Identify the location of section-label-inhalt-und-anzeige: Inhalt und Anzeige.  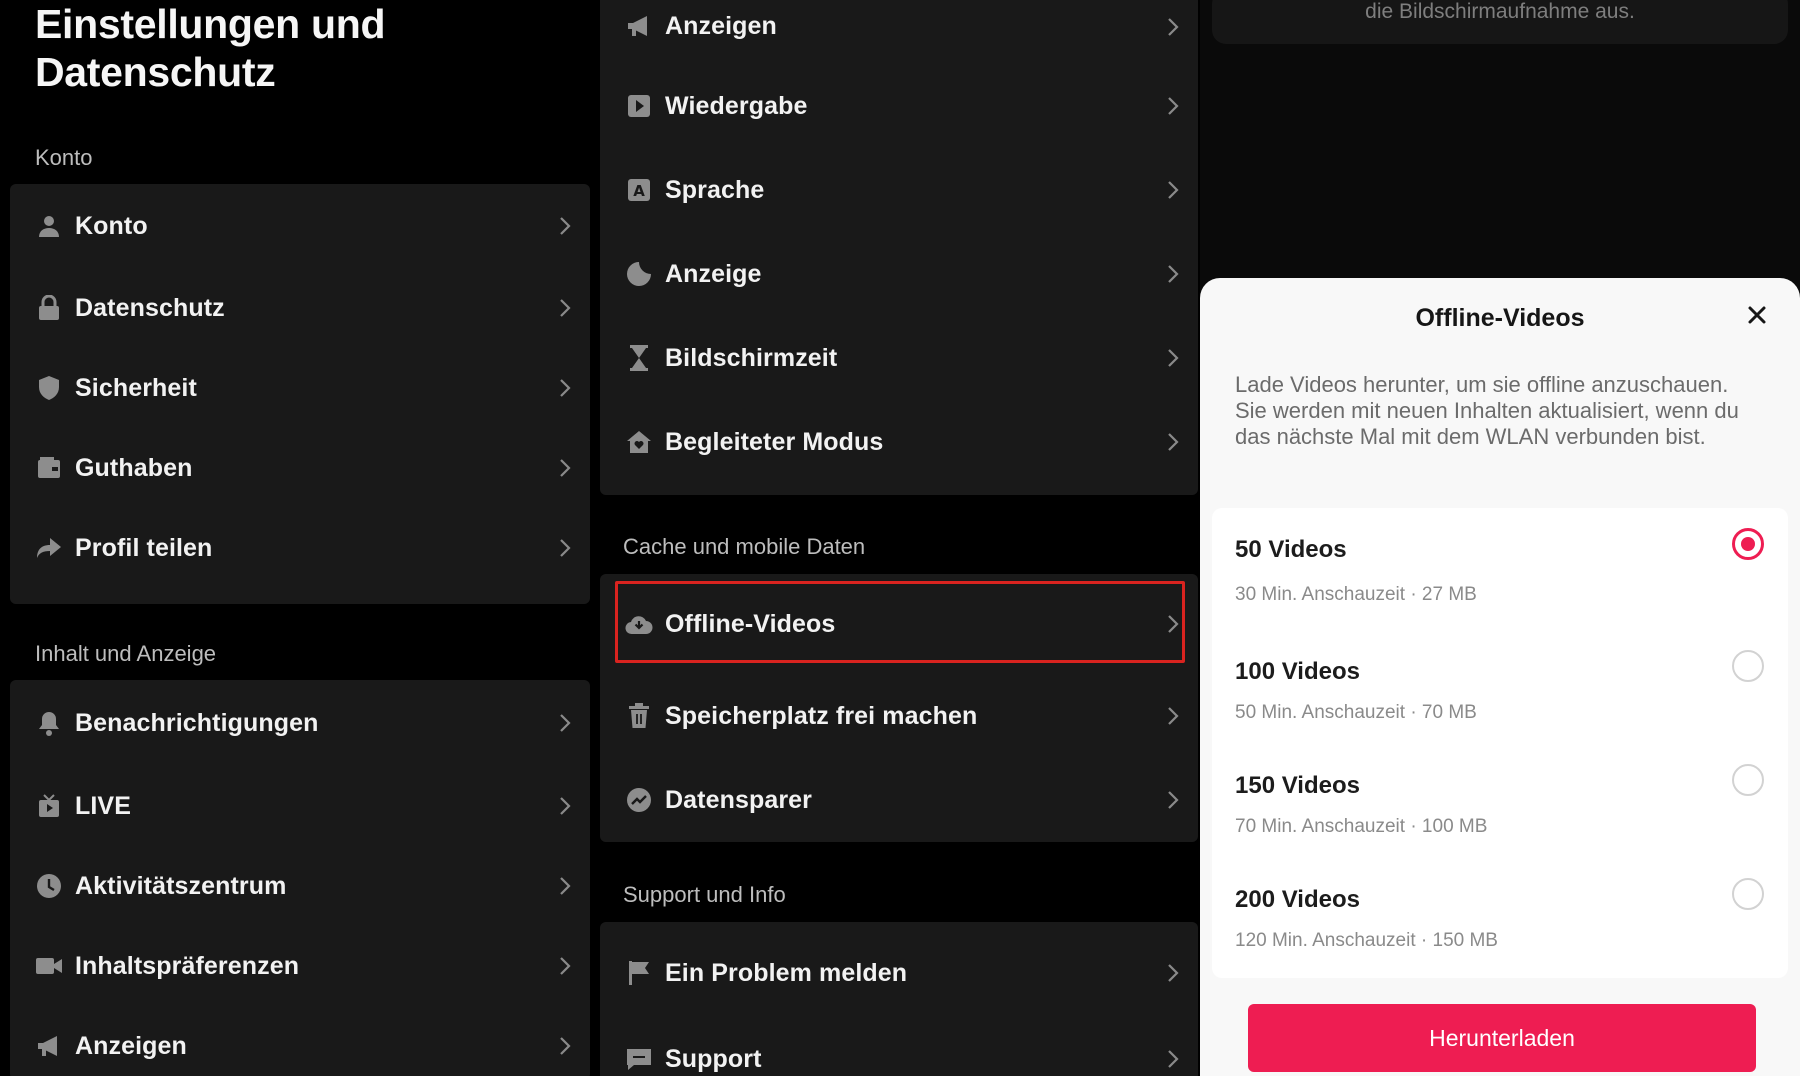
(126, 653).